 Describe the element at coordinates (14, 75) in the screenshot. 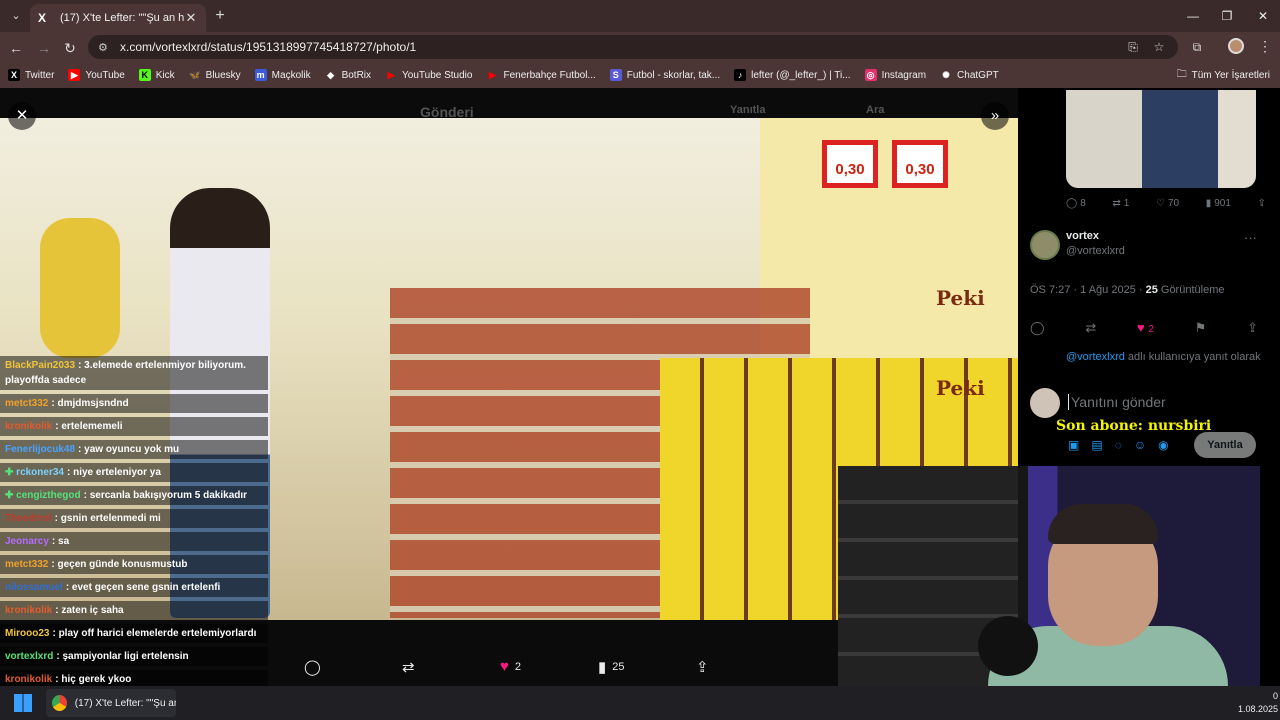

I see `bookmark-icon: X` at that location.